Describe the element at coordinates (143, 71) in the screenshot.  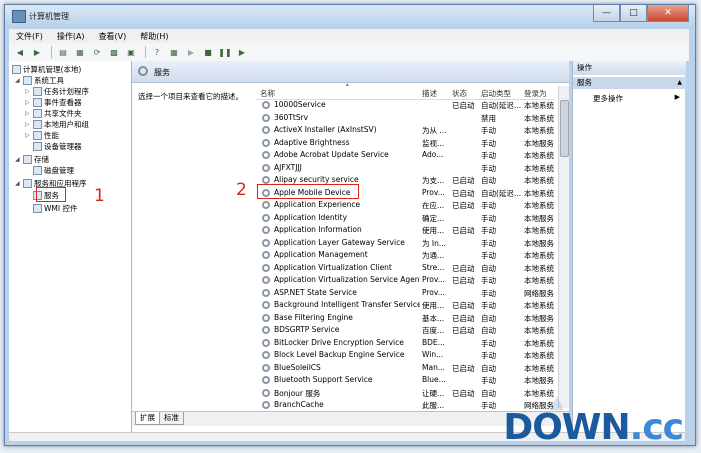
I see `gear-icon` at that location.